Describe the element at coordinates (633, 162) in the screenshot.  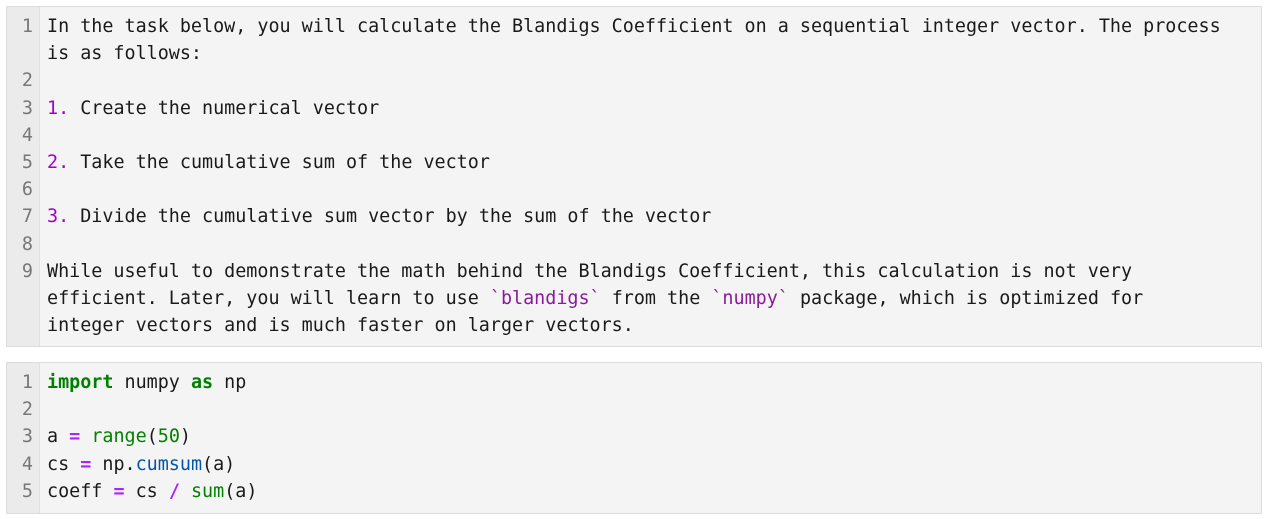
I see `line-content: 2. Take the cumulative sum of the vector` at that location.